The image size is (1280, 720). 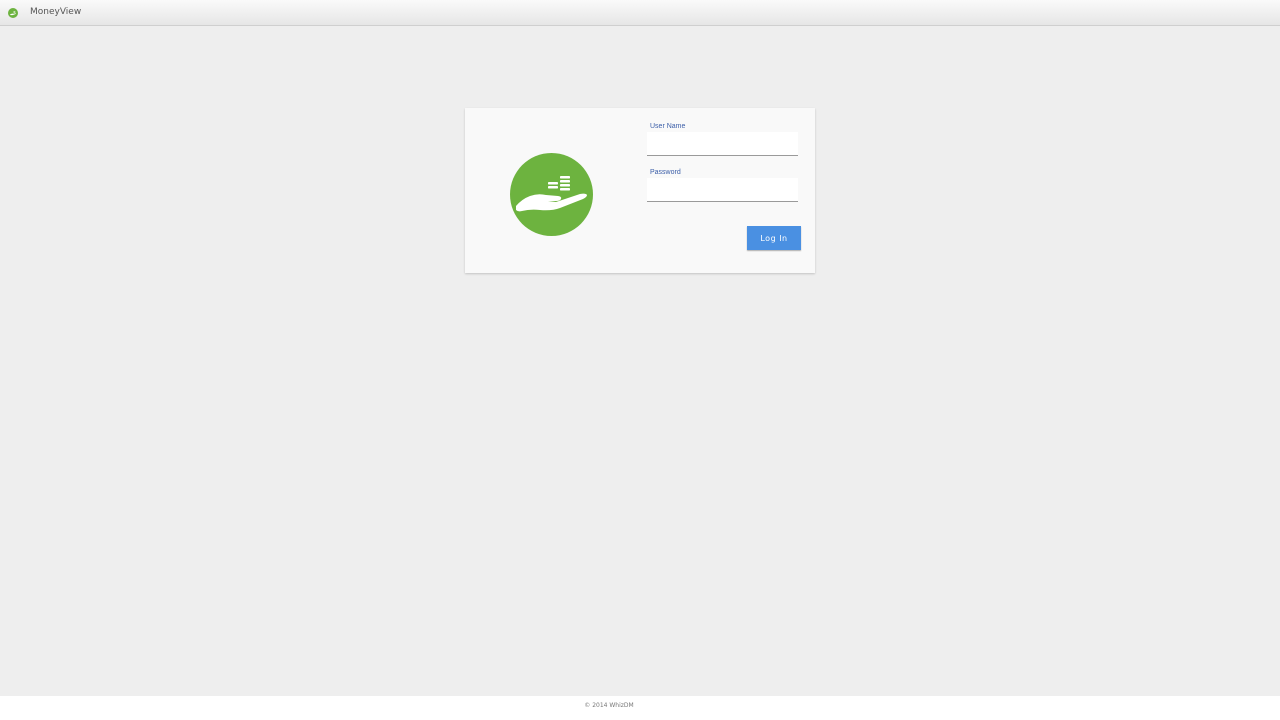 What do you see at coordinates (640, 190) in the screenshot?
I see `login-card: User Name Password Log In` at bounding box center [640, 190].